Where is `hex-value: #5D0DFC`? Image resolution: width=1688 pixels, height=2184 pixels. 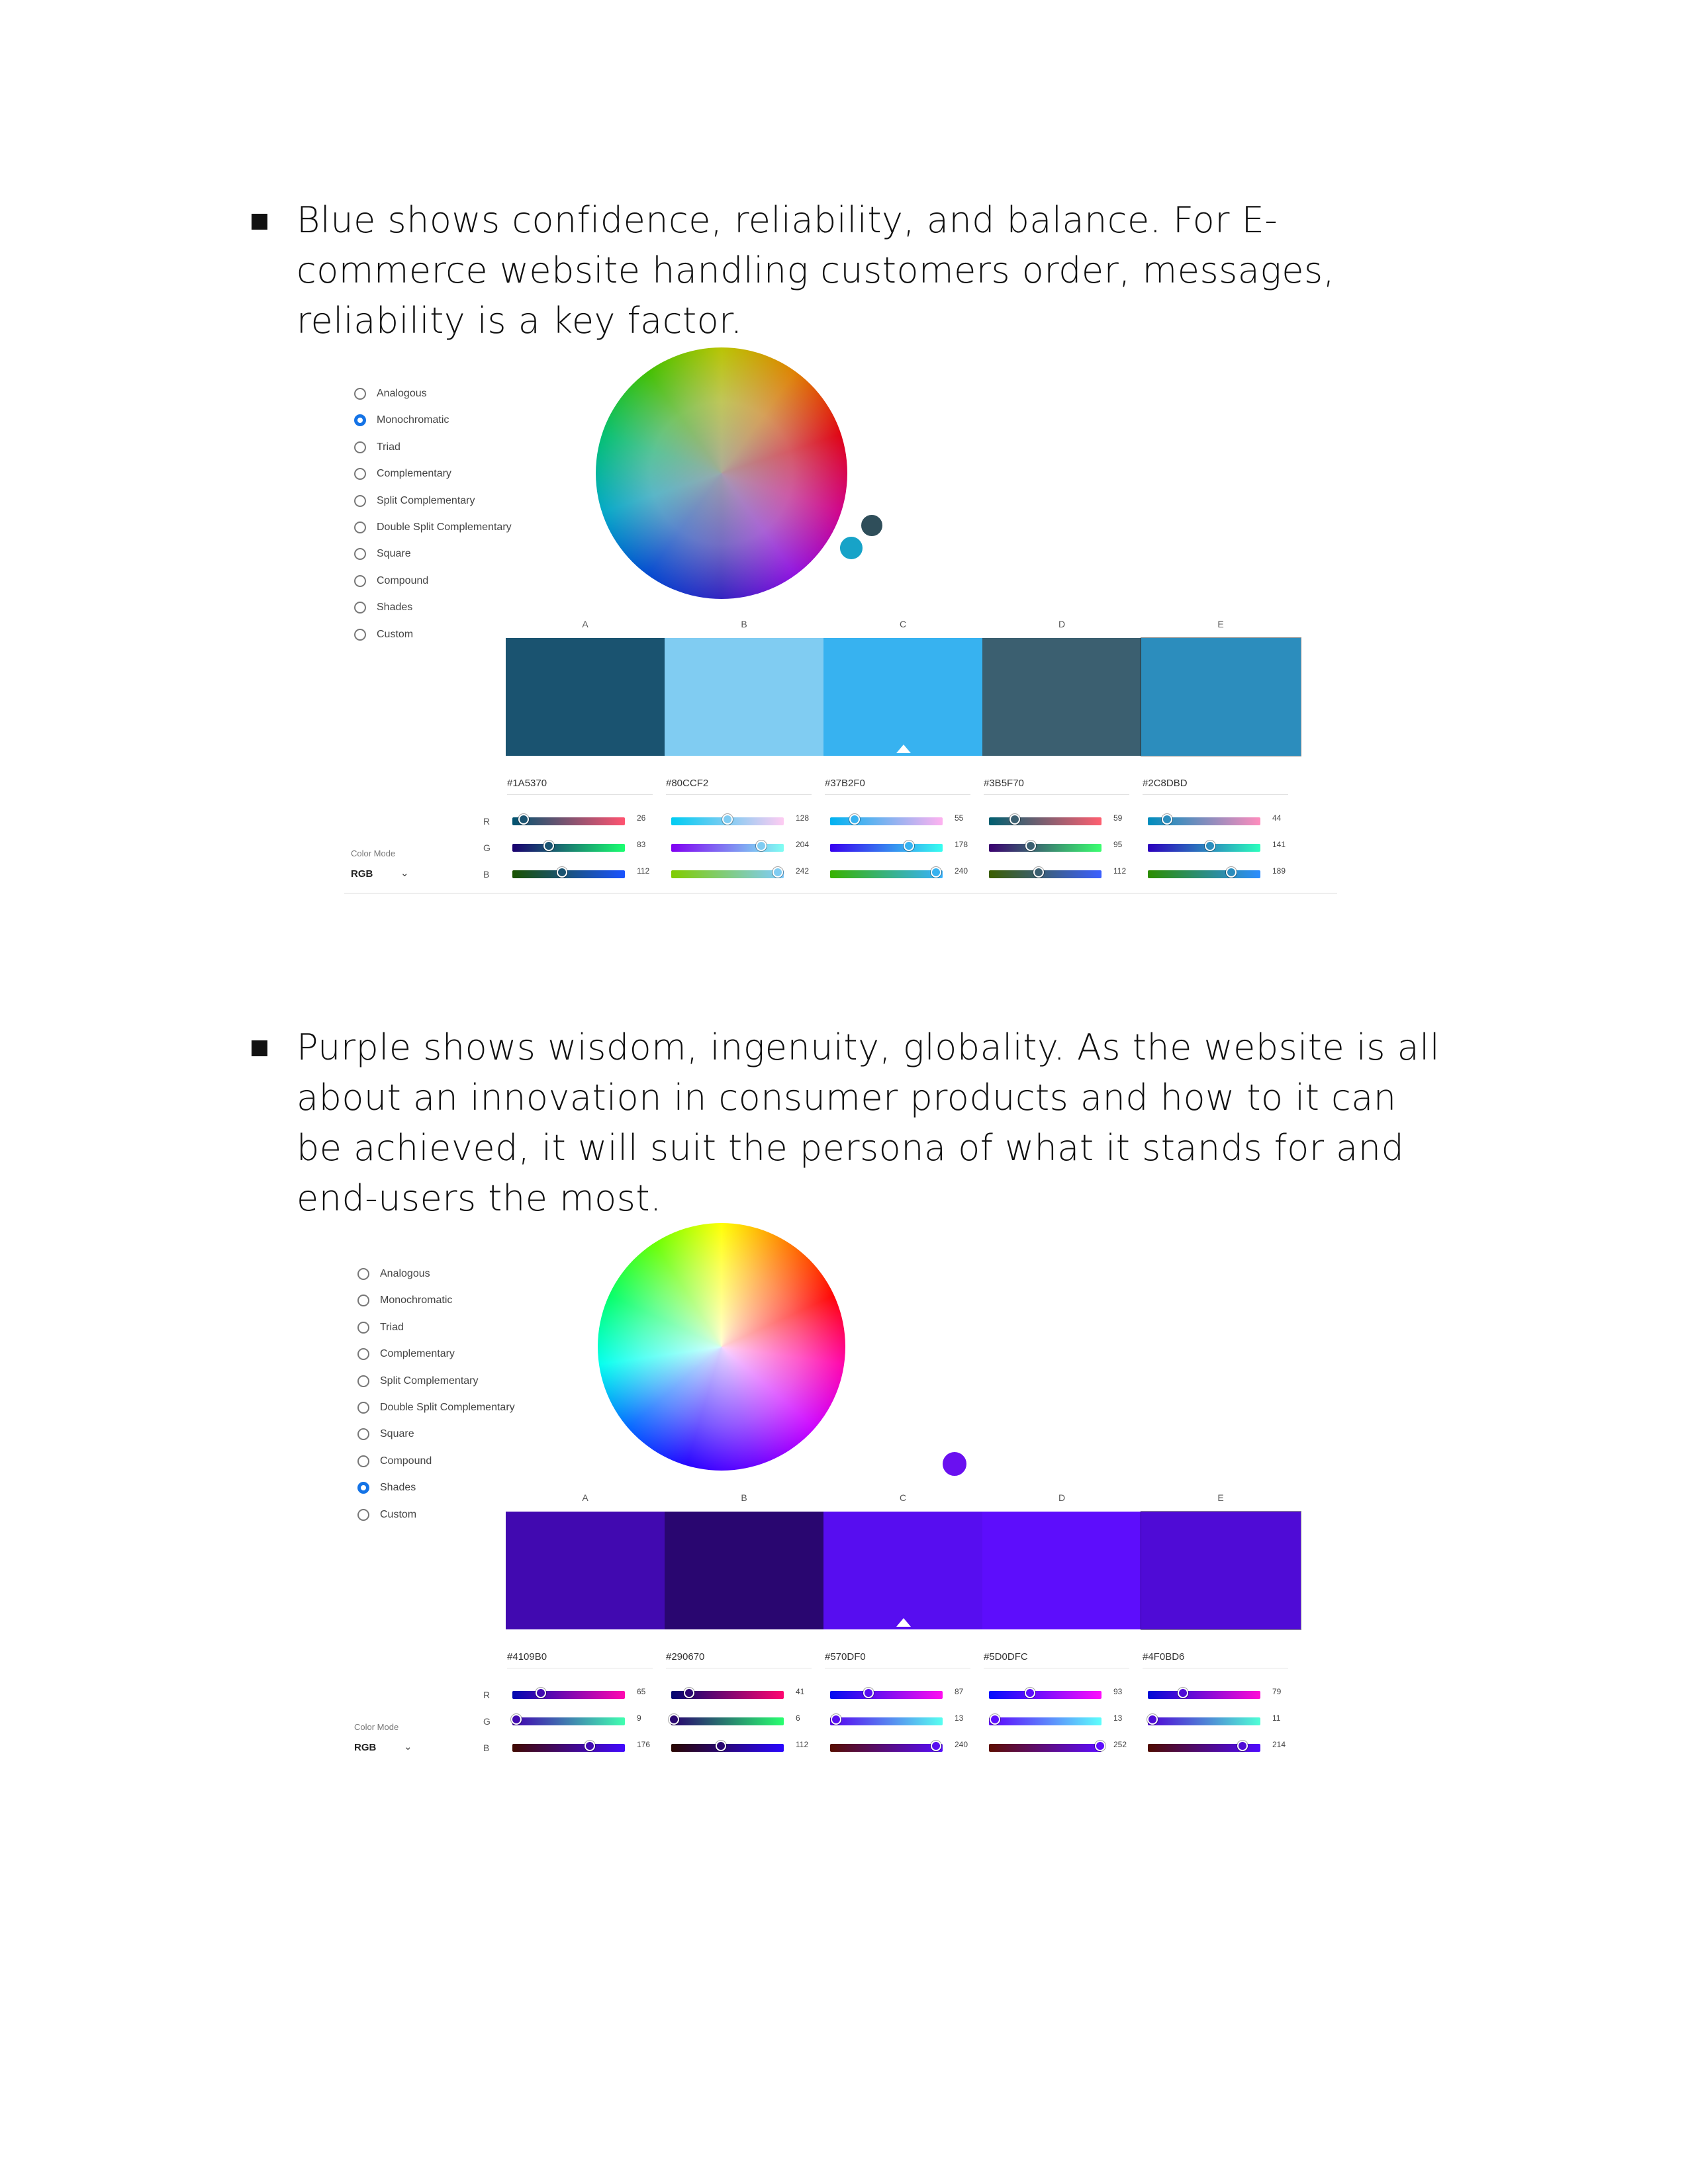
hex-value: #5D0DFC is located at coordinates (1056, 1659).